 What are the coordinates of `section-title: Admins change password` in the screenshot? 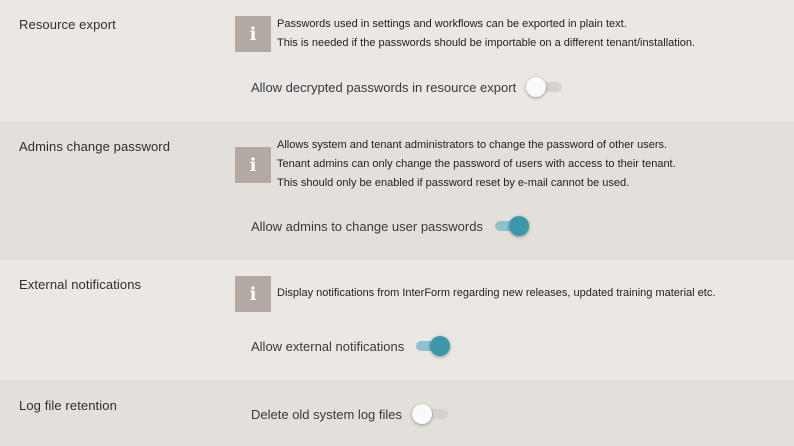 It's located at (95, 146).